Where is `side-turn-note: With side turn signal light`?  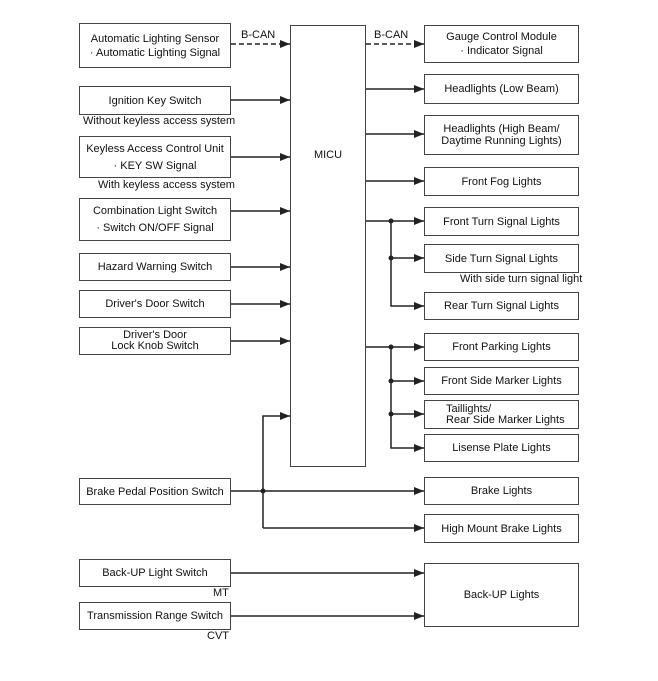 side-turn-note: With side turn signal light is located at coordinates (521, 279).